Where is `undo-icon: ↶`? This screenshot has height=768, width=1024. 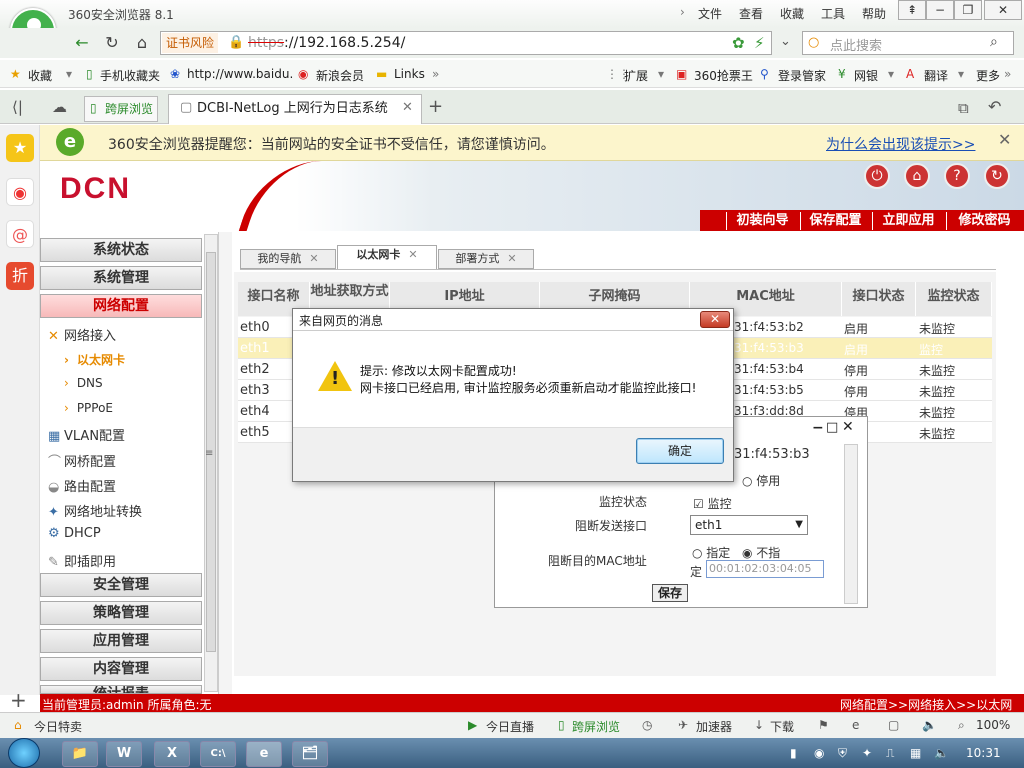 undo-icon: ↶ is located at coordinates (994, 106).